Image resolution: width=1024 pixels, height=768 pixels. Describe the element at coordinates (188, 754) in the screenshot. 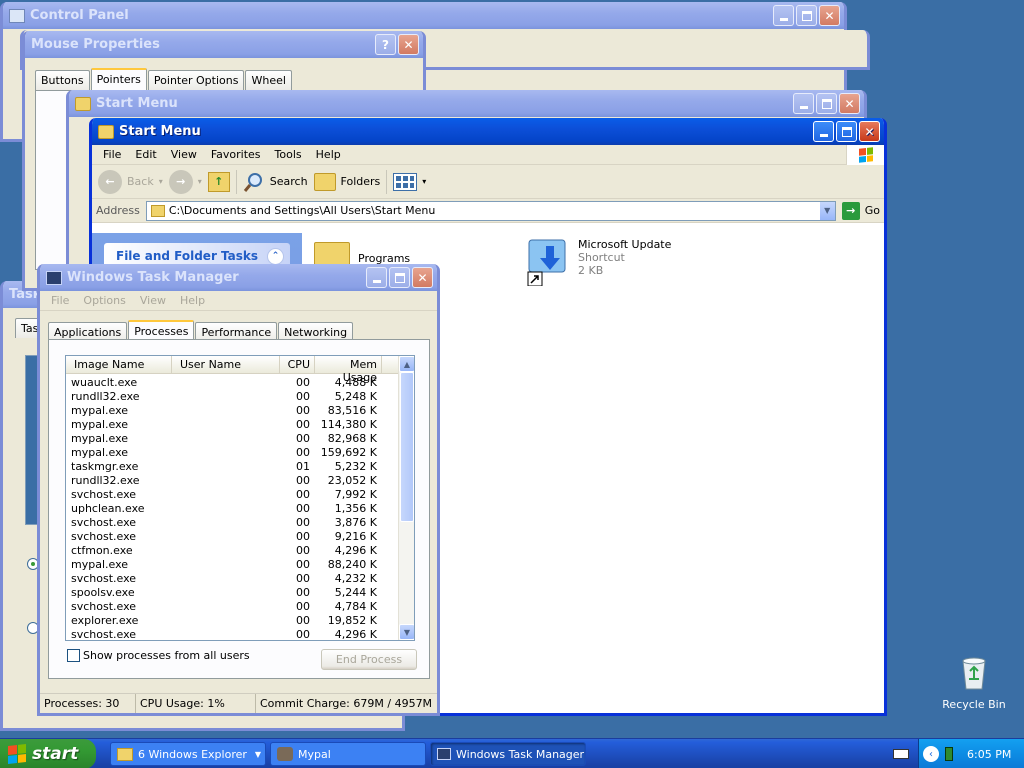

I see `taskbar-item-windows-explorer: 6 Windows Explorer ▼` at that location.